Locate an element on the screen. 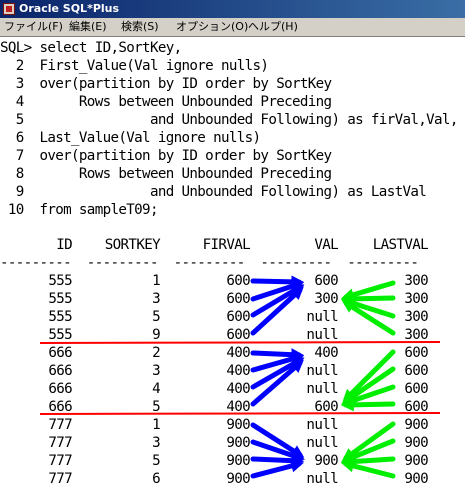 The image size is (465, 495). oracle-app-icon is located at coordinates (9, 9).